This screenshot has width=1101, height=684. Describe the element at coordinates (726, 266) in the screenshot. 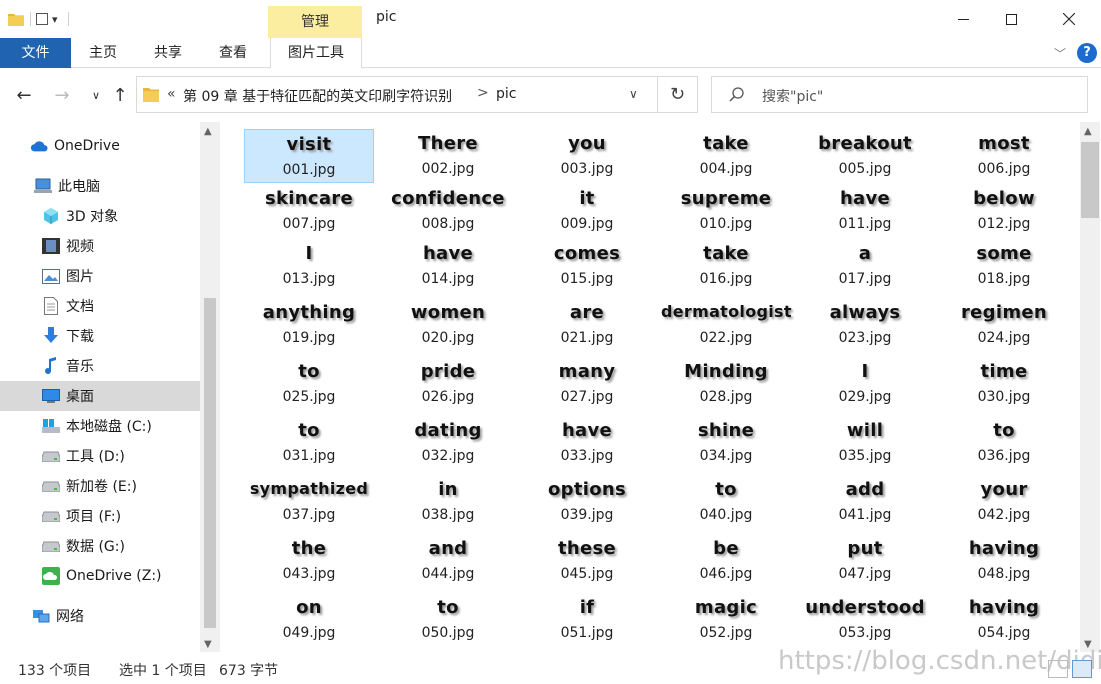

I see `file-item: take 016.jpg` at that location.